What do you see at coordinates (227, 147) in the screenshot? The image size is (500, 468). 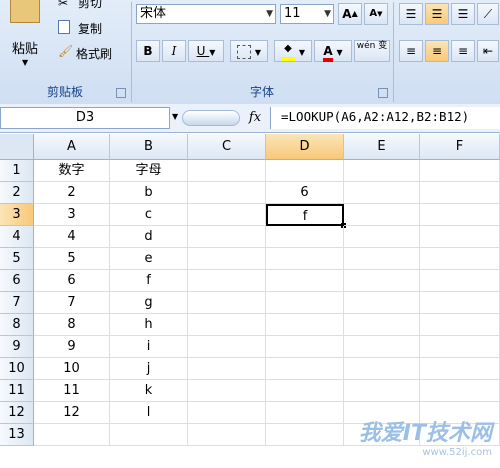 I see `column-header-c: C` at bounding box center [227, 147].